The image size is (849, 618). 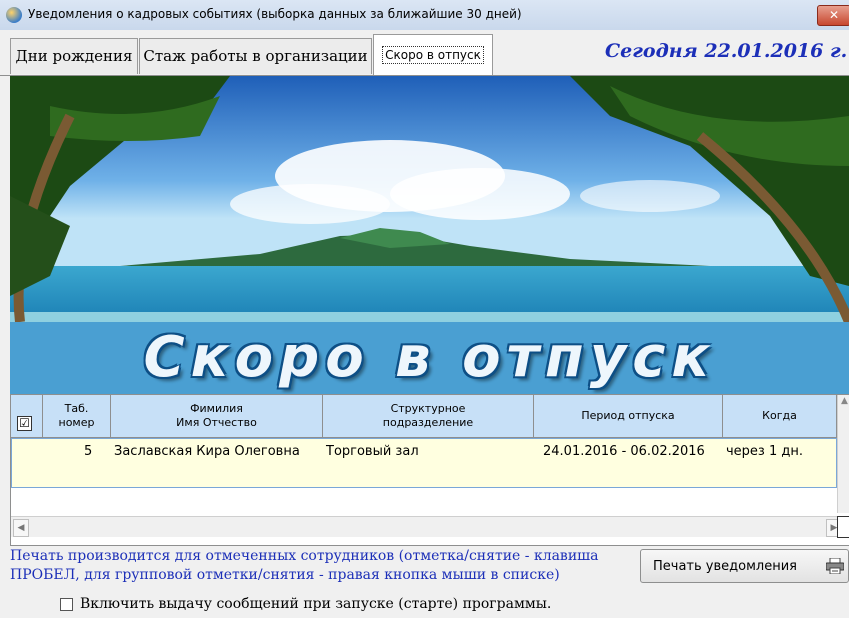 What do you see at coordinates (24, 423) in the screenshot?
I see `checkbox-icon: ☑` at bounding box center [24, 423].